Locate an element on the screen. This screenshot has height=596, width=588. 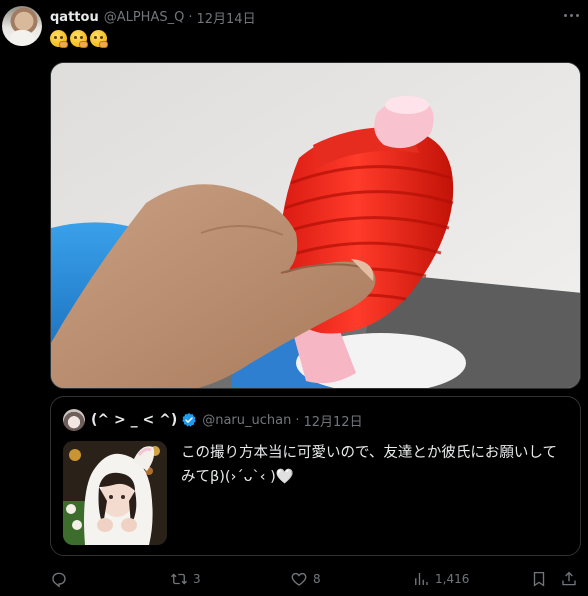
views-button: 1,416 is located at coordinates (440, 579).